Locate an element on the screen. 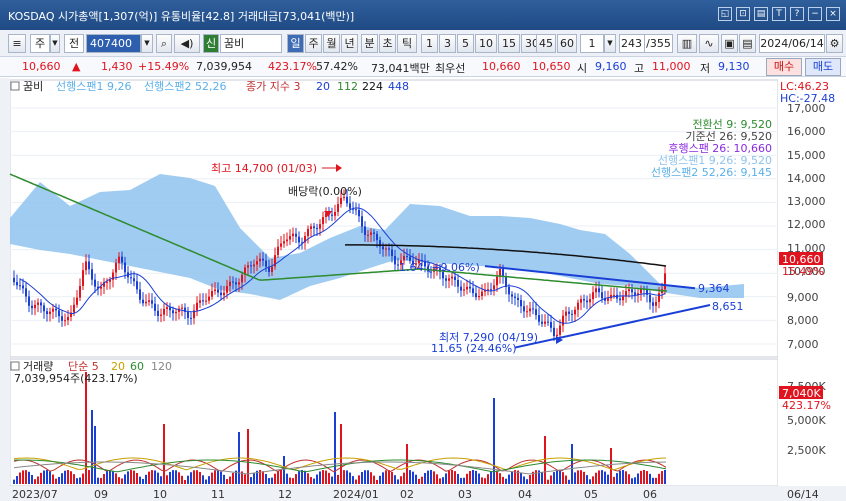 The width and height of the screenshot is (846, 501). save-icon: ▣ is located at coordinates (729, 43).